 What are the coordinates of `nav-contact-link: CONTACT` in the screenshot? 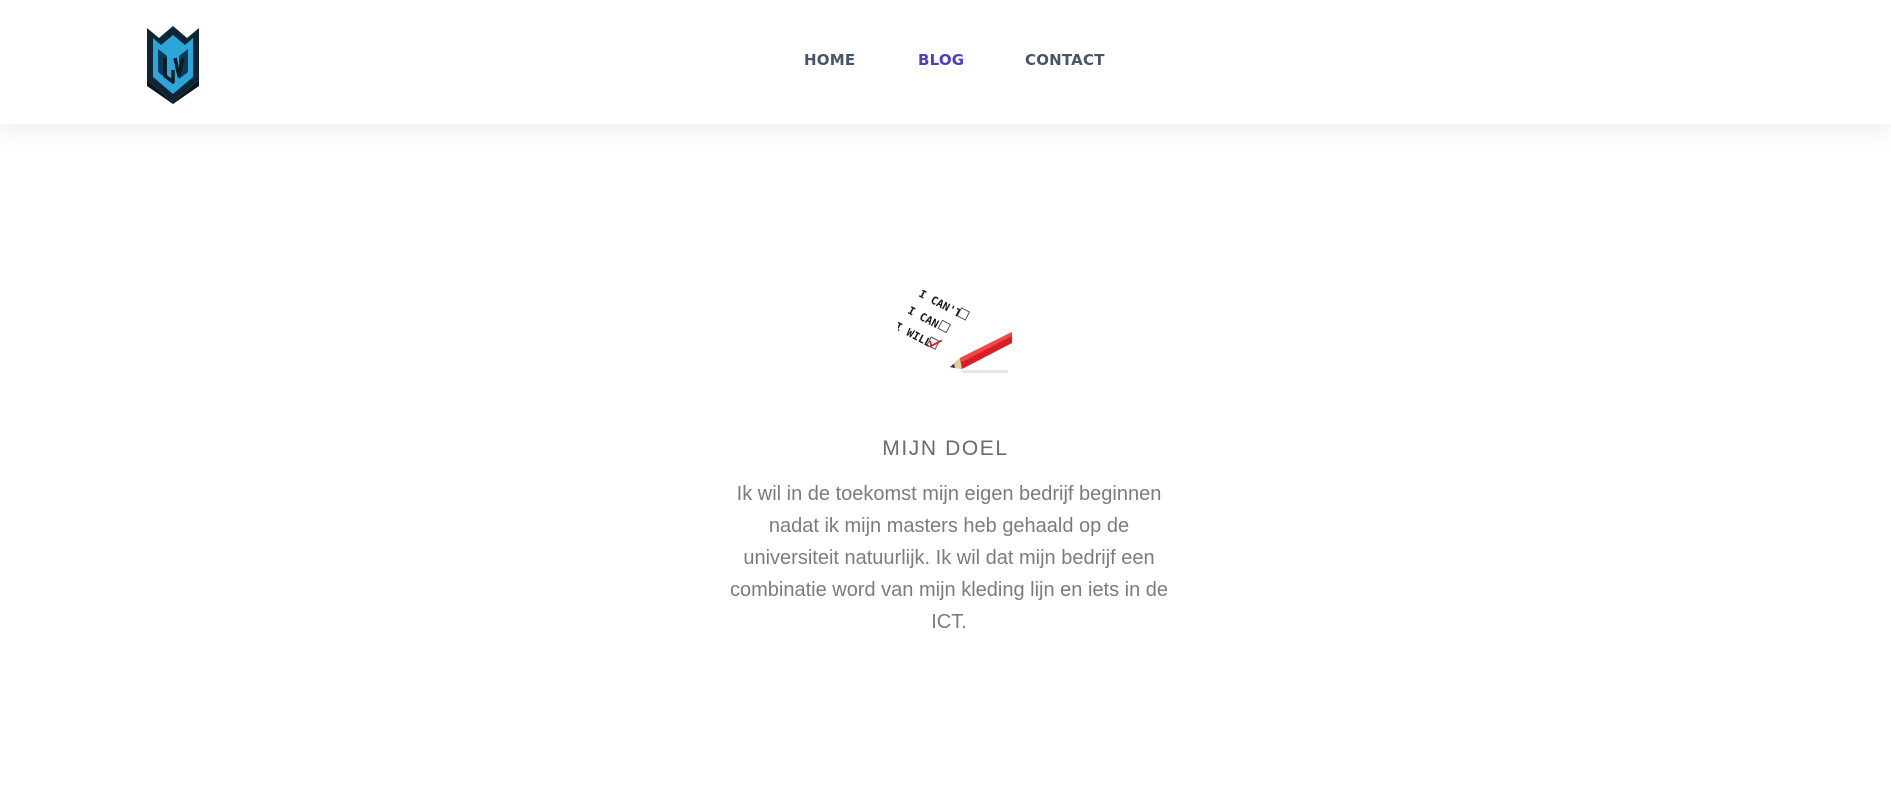 It's located at (1065, 60).